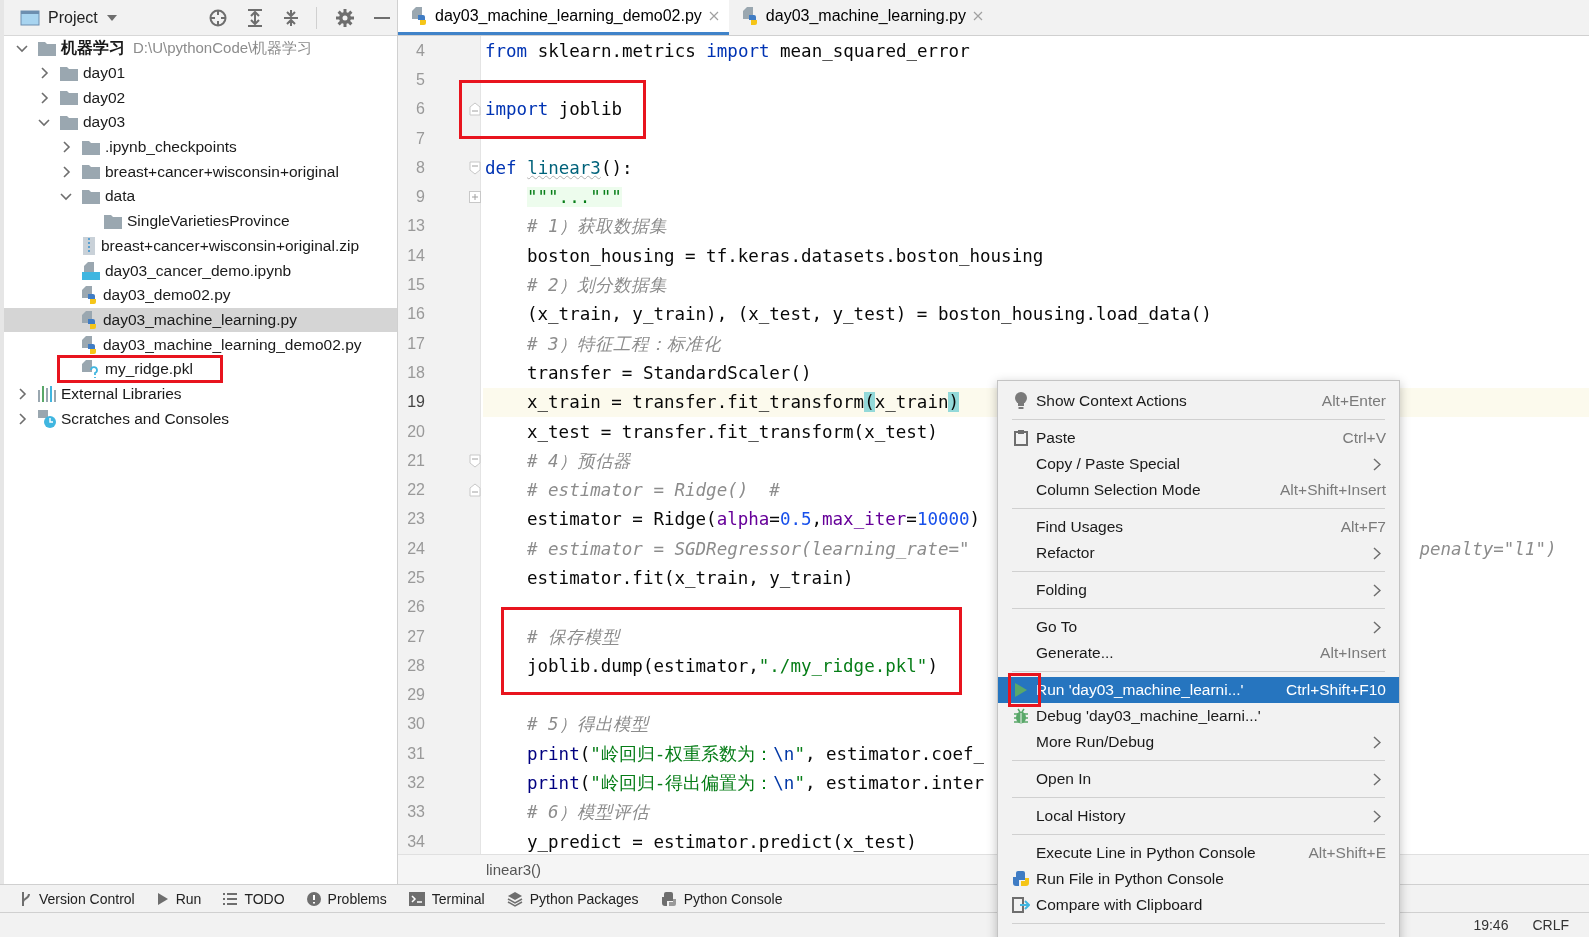 This screenshot has height=937, width=1589. What do you see at coordinates (218, 17) in the screenshot?
I see `locate-icon` at bounding box center [218, 17].